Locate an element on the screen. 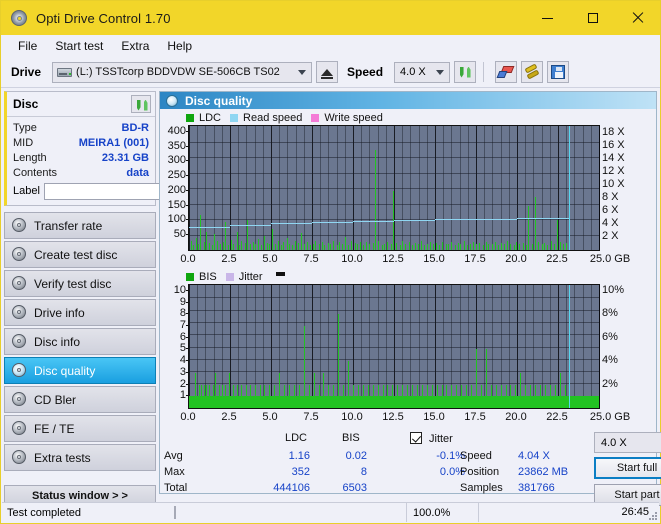 Image resolution: width=661 pixels, height=524 pixels. erase-button is located at coordinates (506, 72).